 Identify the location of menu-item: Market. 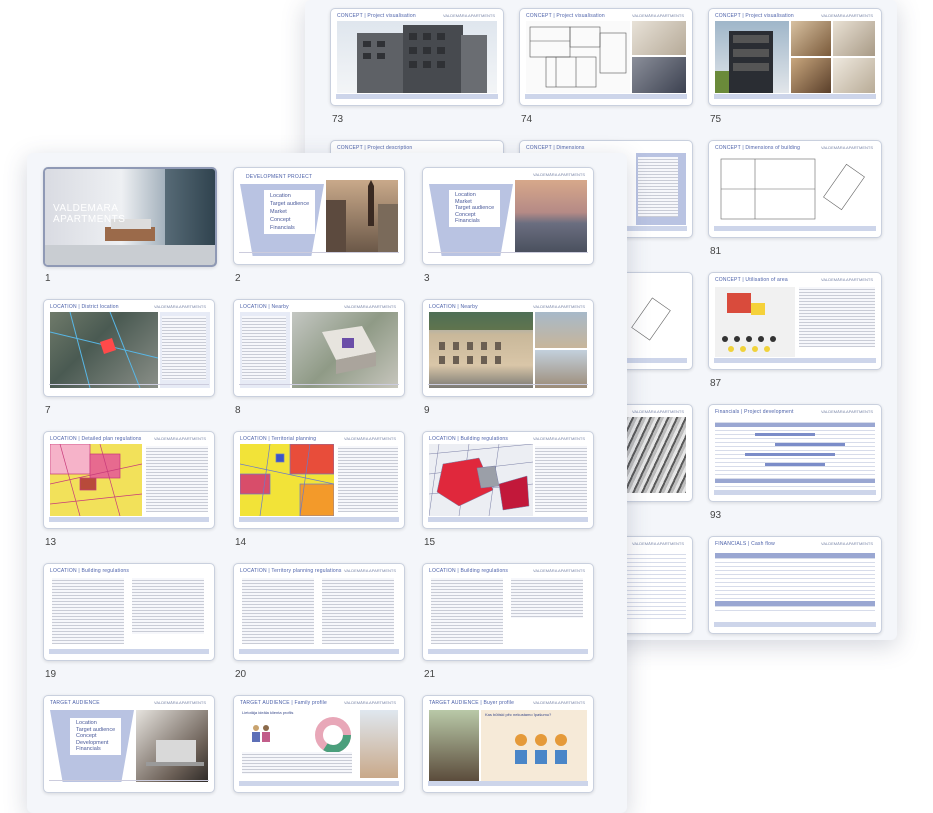
(289, 212).